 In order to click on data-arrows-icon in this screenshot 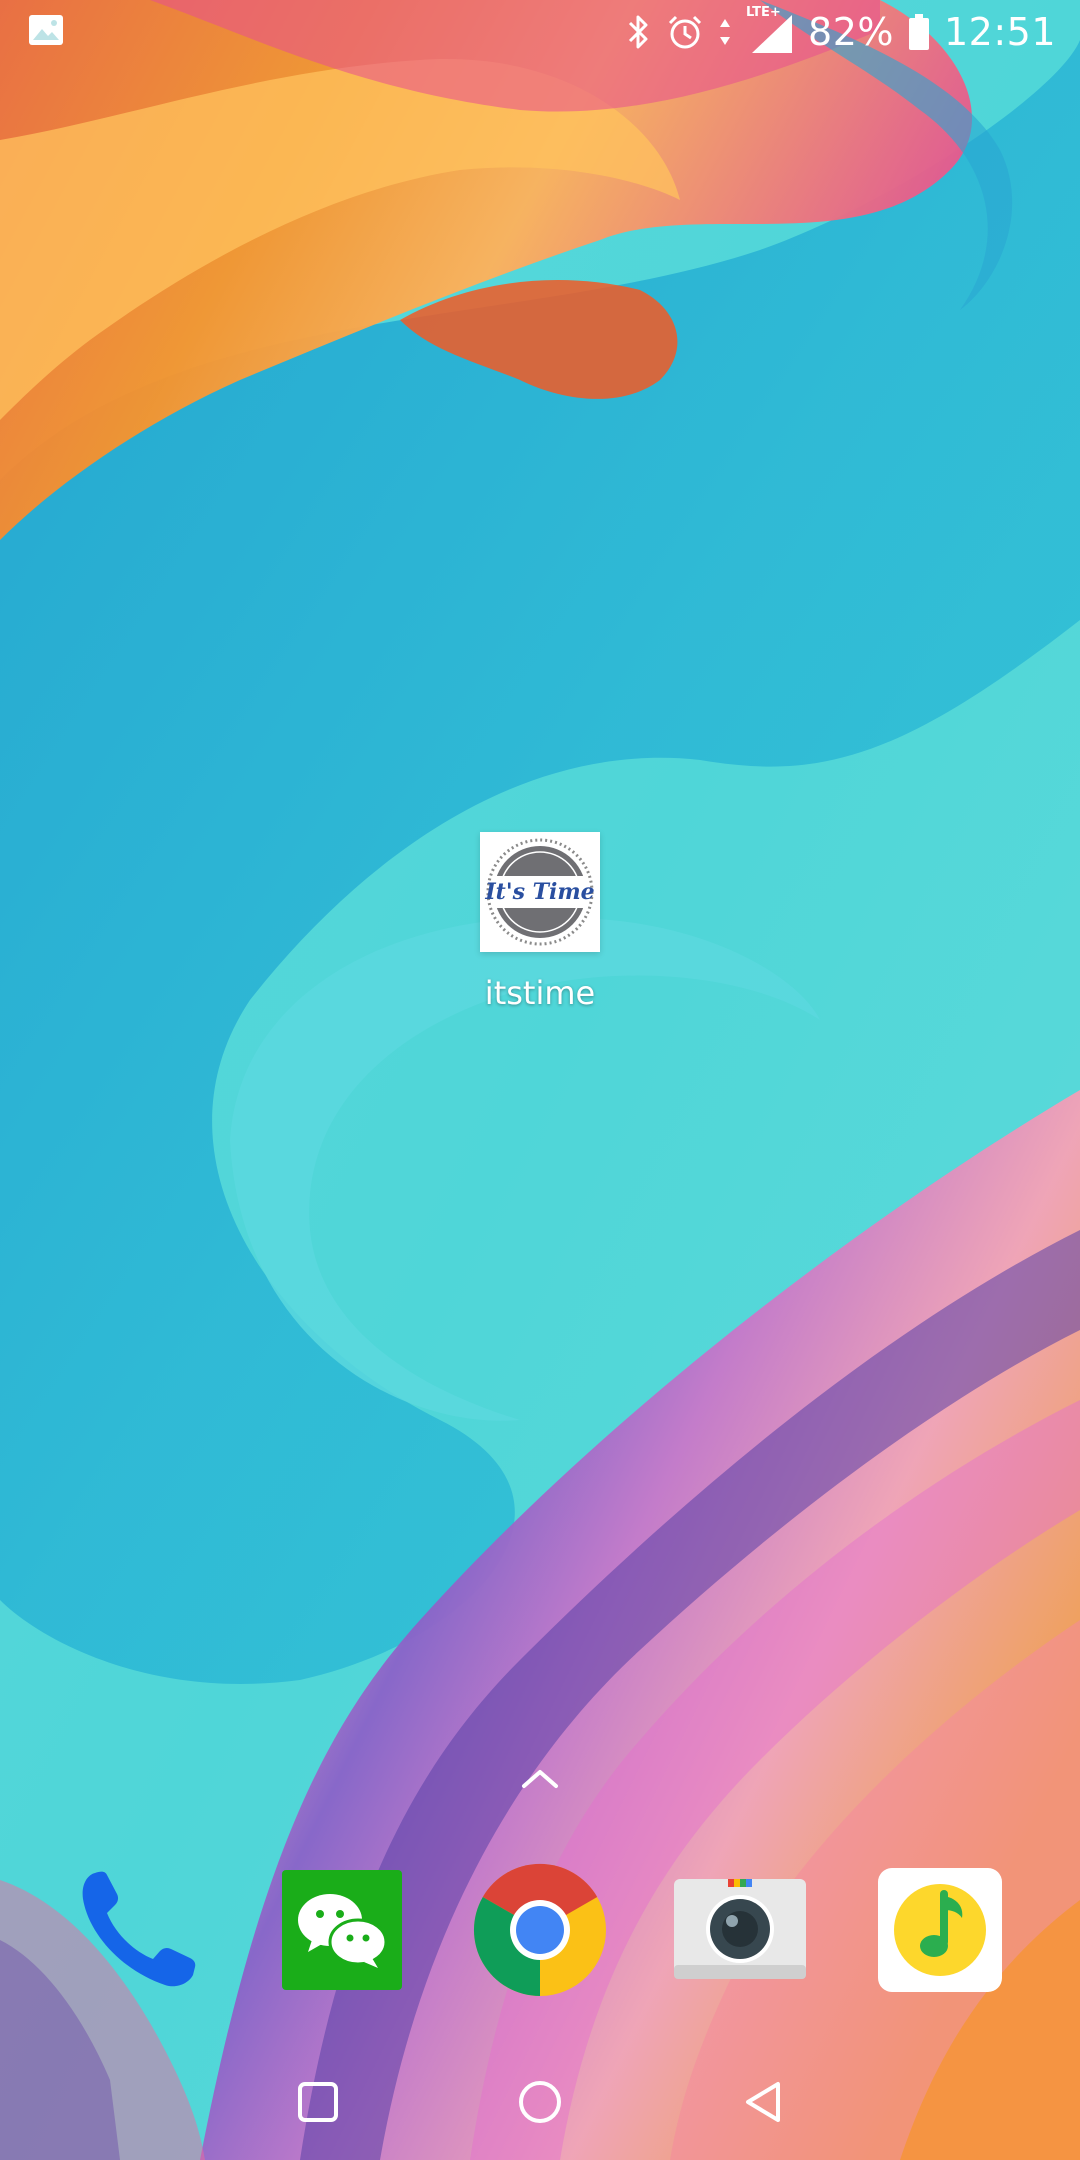, I will do `click(725, 32)`.